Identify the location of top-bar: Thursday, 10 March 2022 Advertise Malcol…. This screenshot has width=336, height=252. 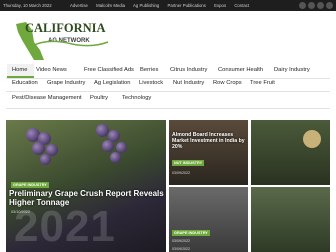
(168, 5).